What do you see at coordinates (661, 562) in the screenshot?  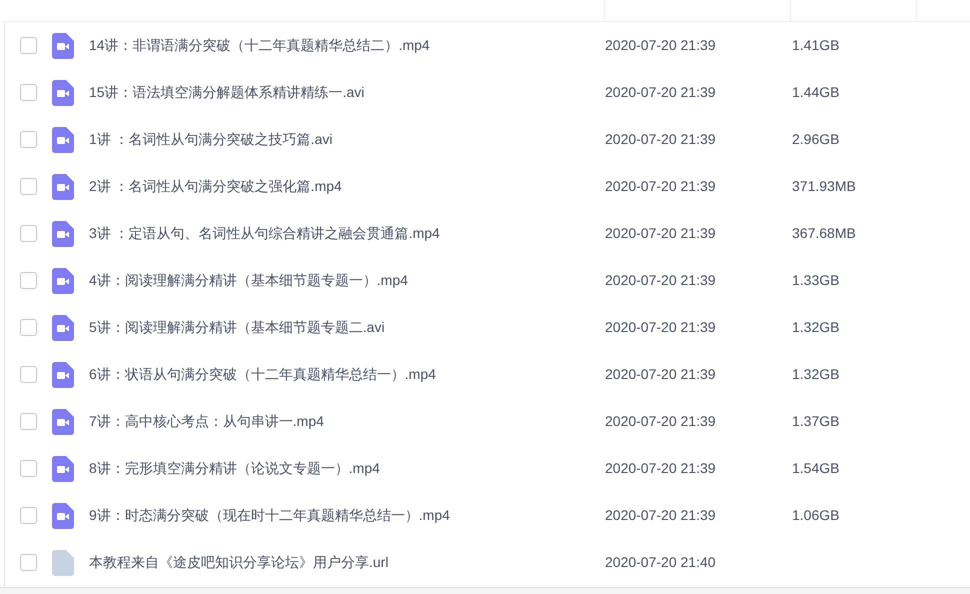 I see `modified-date: 2020-07-20 21:40` at bounding box center [661, 562].